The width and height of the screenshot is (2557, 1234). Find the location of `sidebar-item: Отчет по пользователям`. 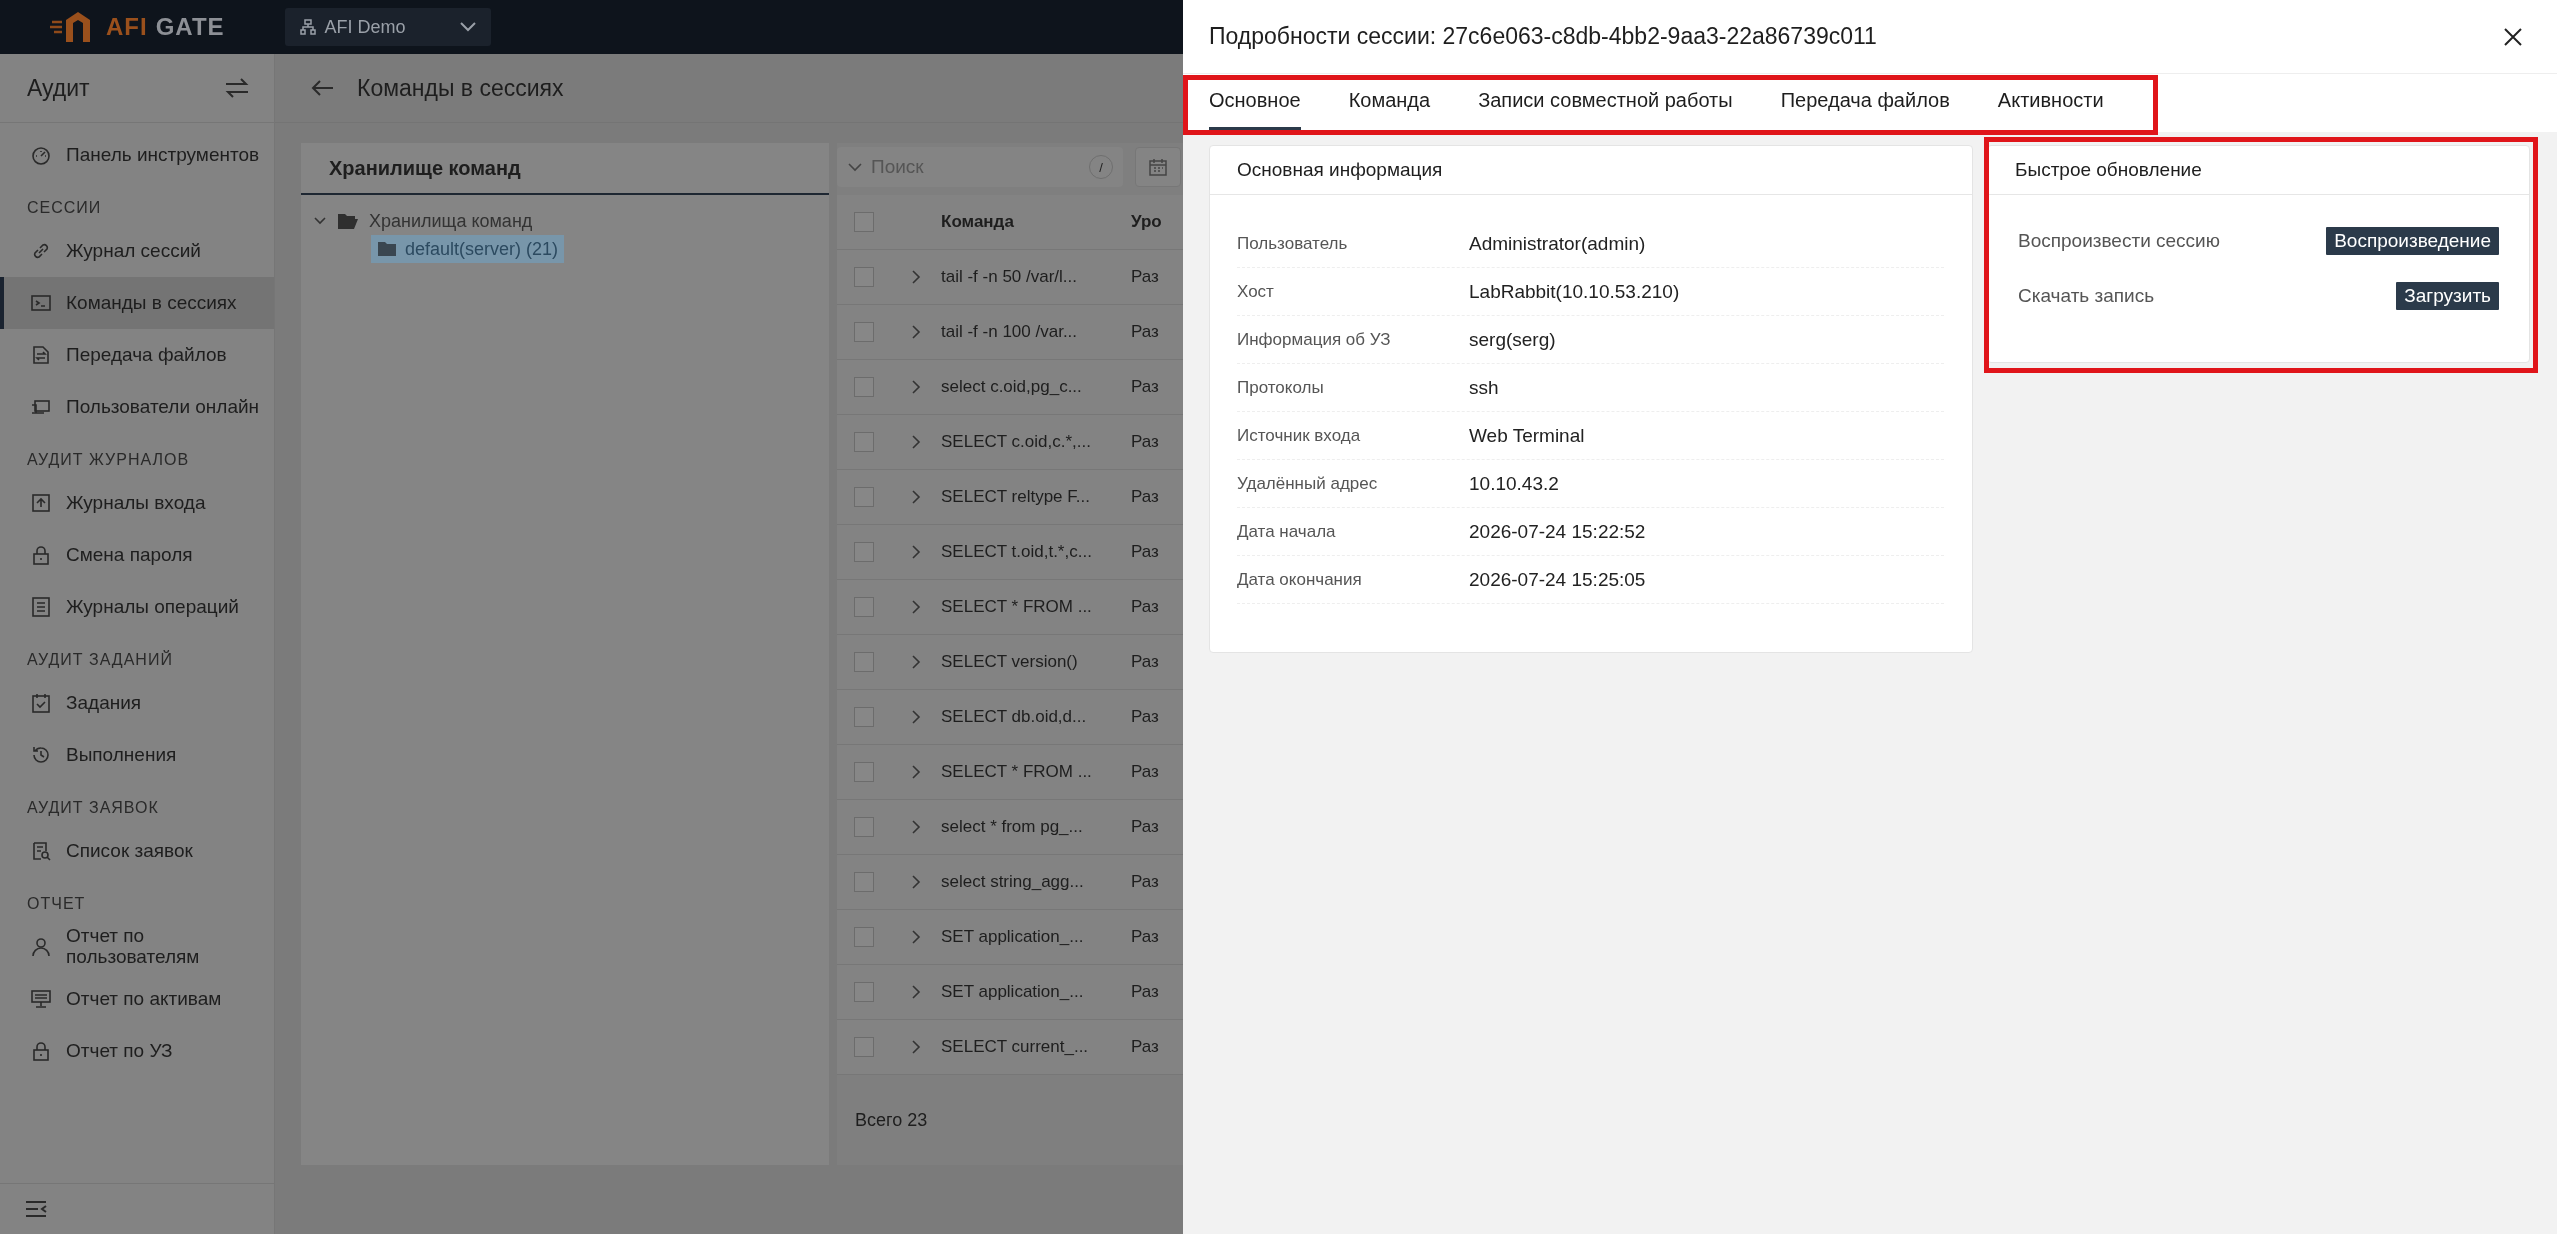

sidebar-item: Отчет по пользователям is located at coordinates (137, 947).